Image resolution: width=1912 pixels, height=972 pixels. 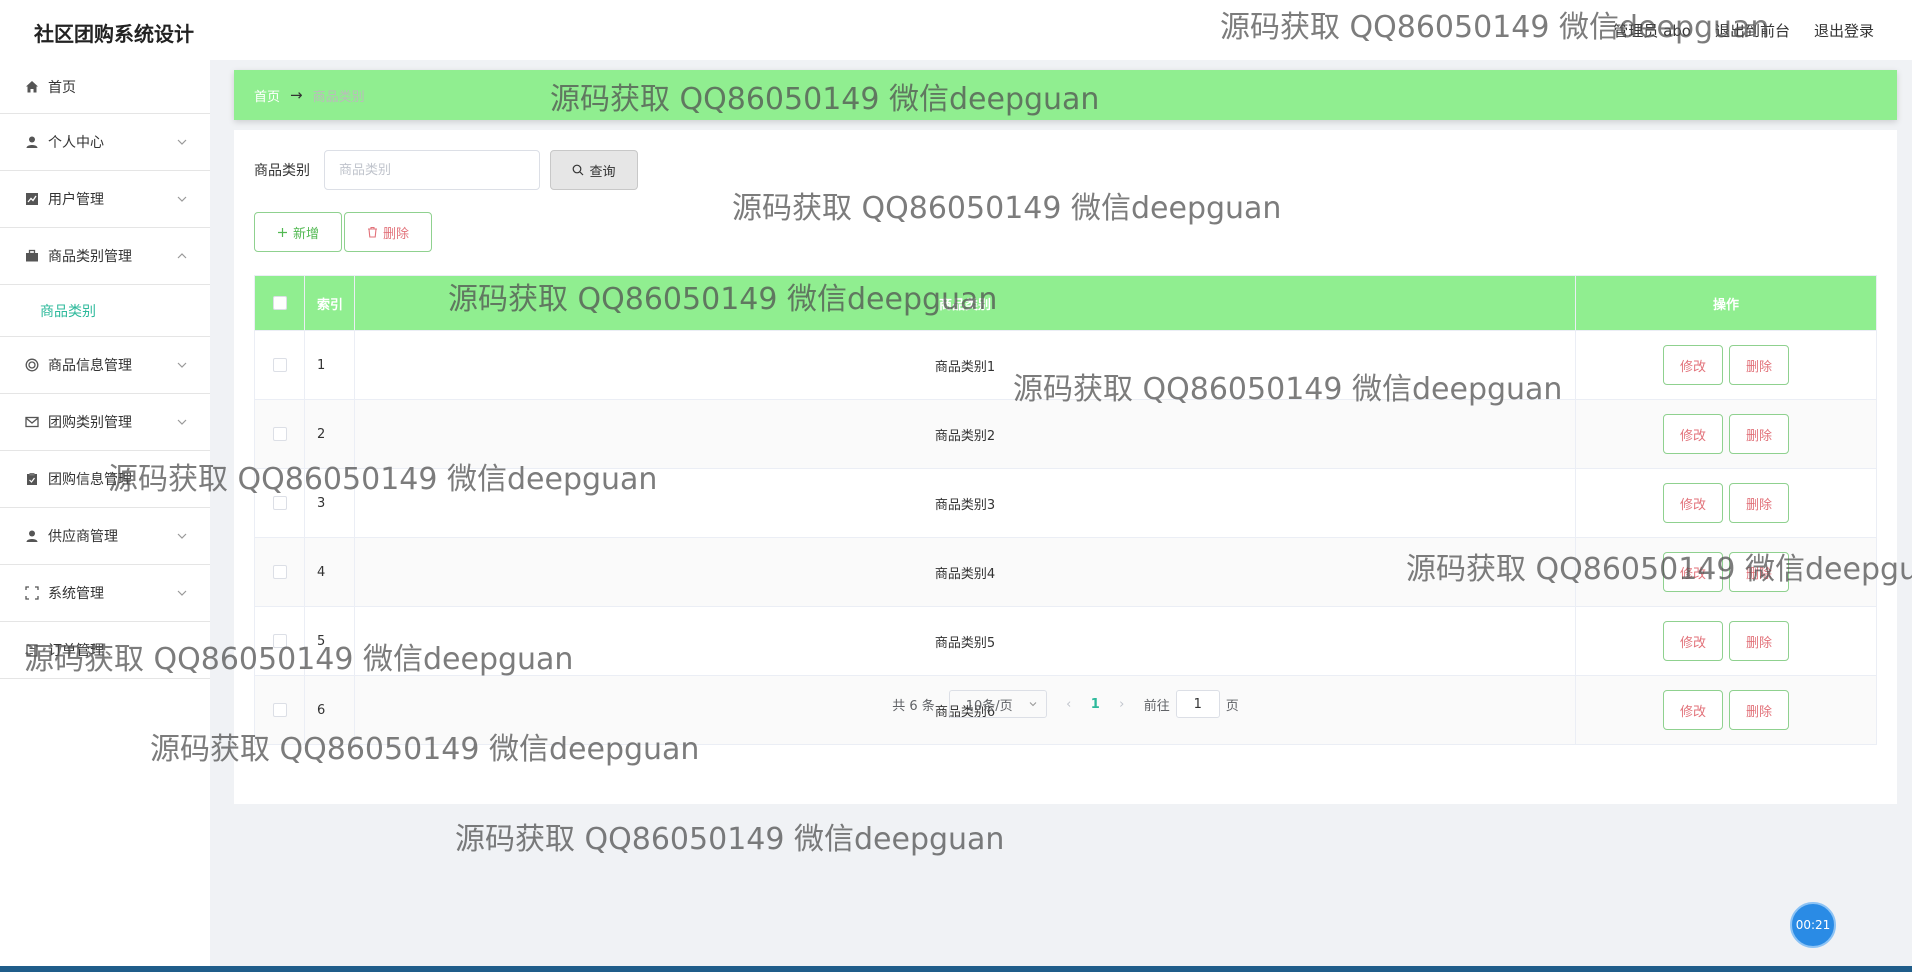 What do you see at coordinates (282, 171) in the screenshot?
I see `search-label: 商品类别` at bounding box center [282, 171].